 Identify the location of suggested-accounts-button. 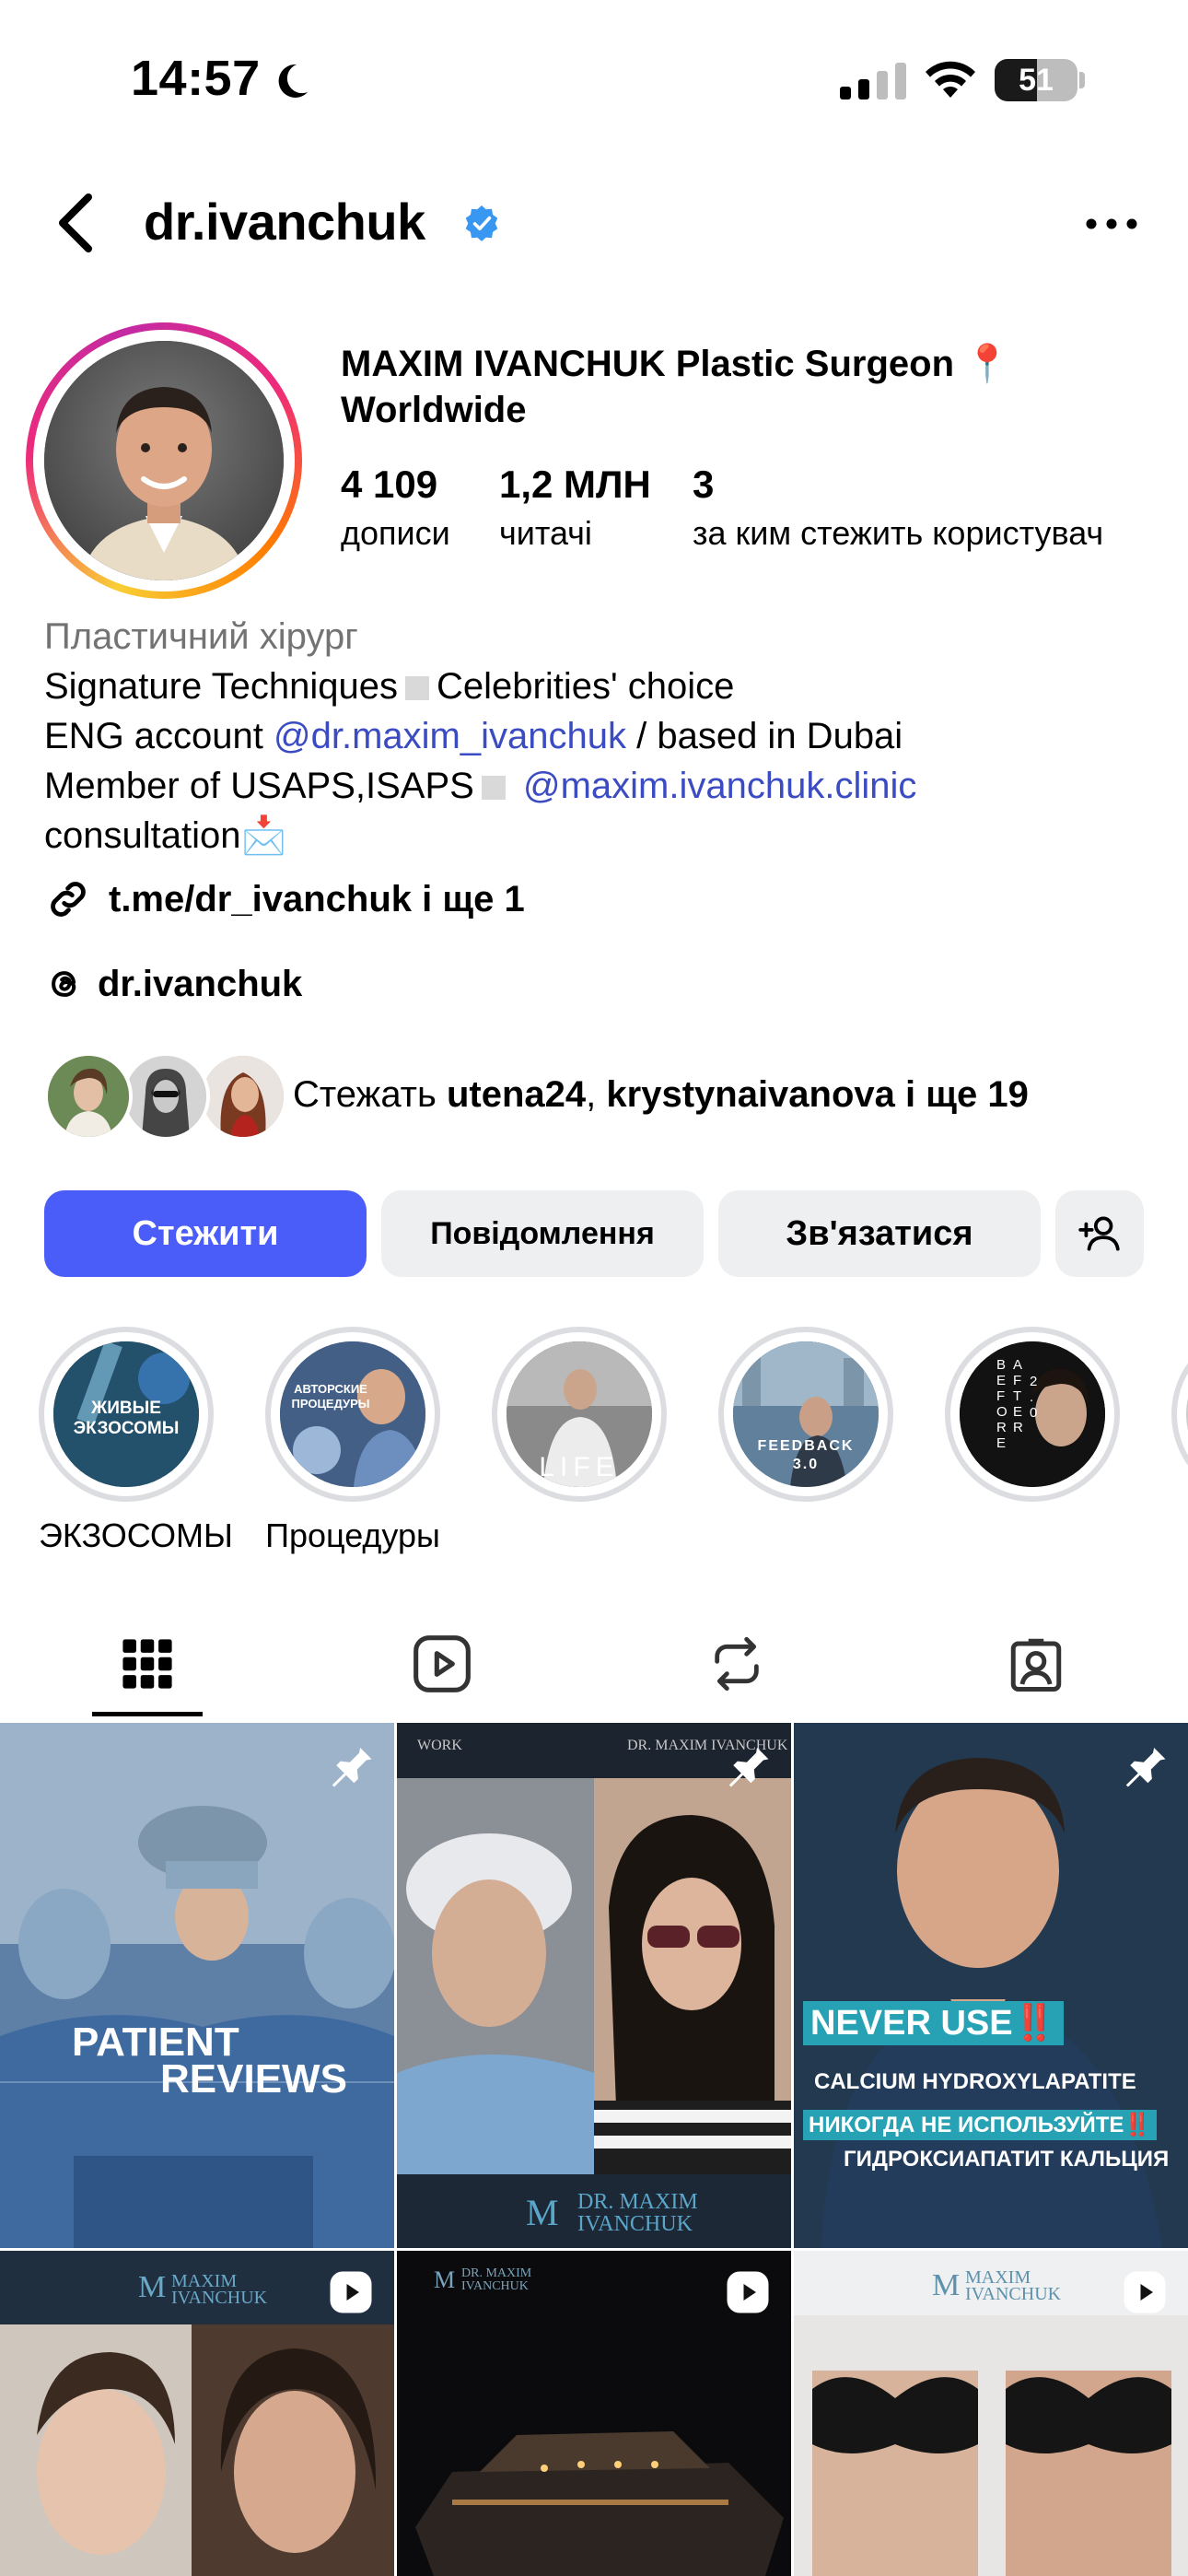
(1099, 1233).